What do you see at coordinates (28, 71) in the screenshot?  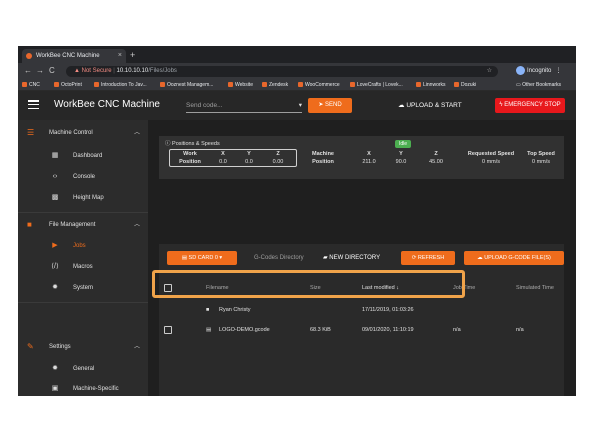 I see `back-icon: ←` at bounding box center [28, 71].